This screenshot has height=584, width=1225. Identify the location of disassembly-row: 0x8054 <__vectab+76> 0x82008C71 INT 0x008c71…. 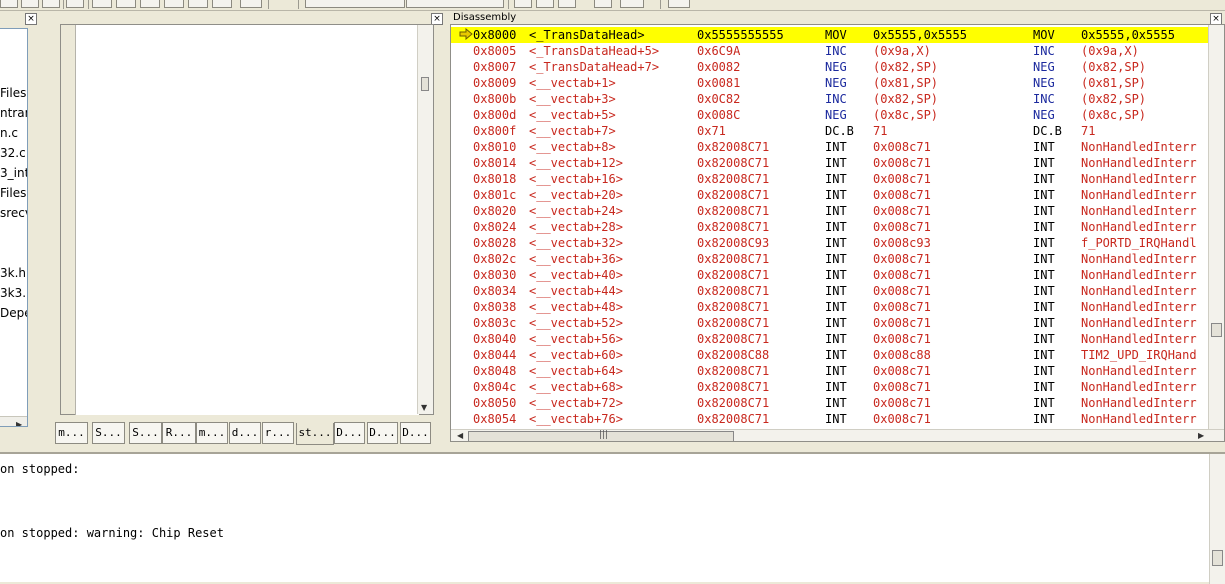
(831, 419).